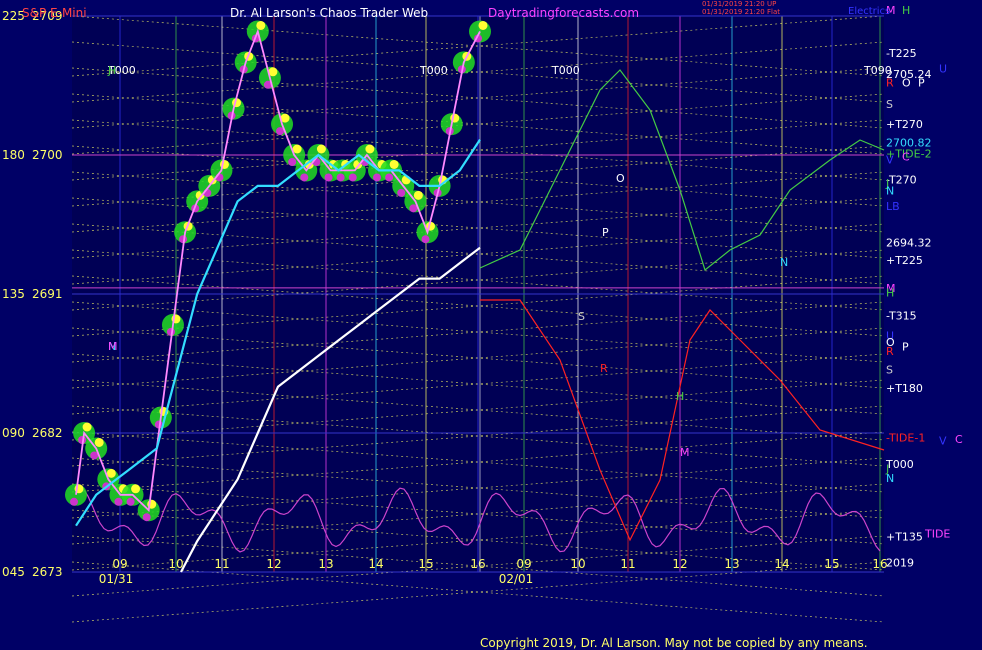 The width and height of the screenshot is (982, 650). I want to click on level-label: O, so click(906, 82).